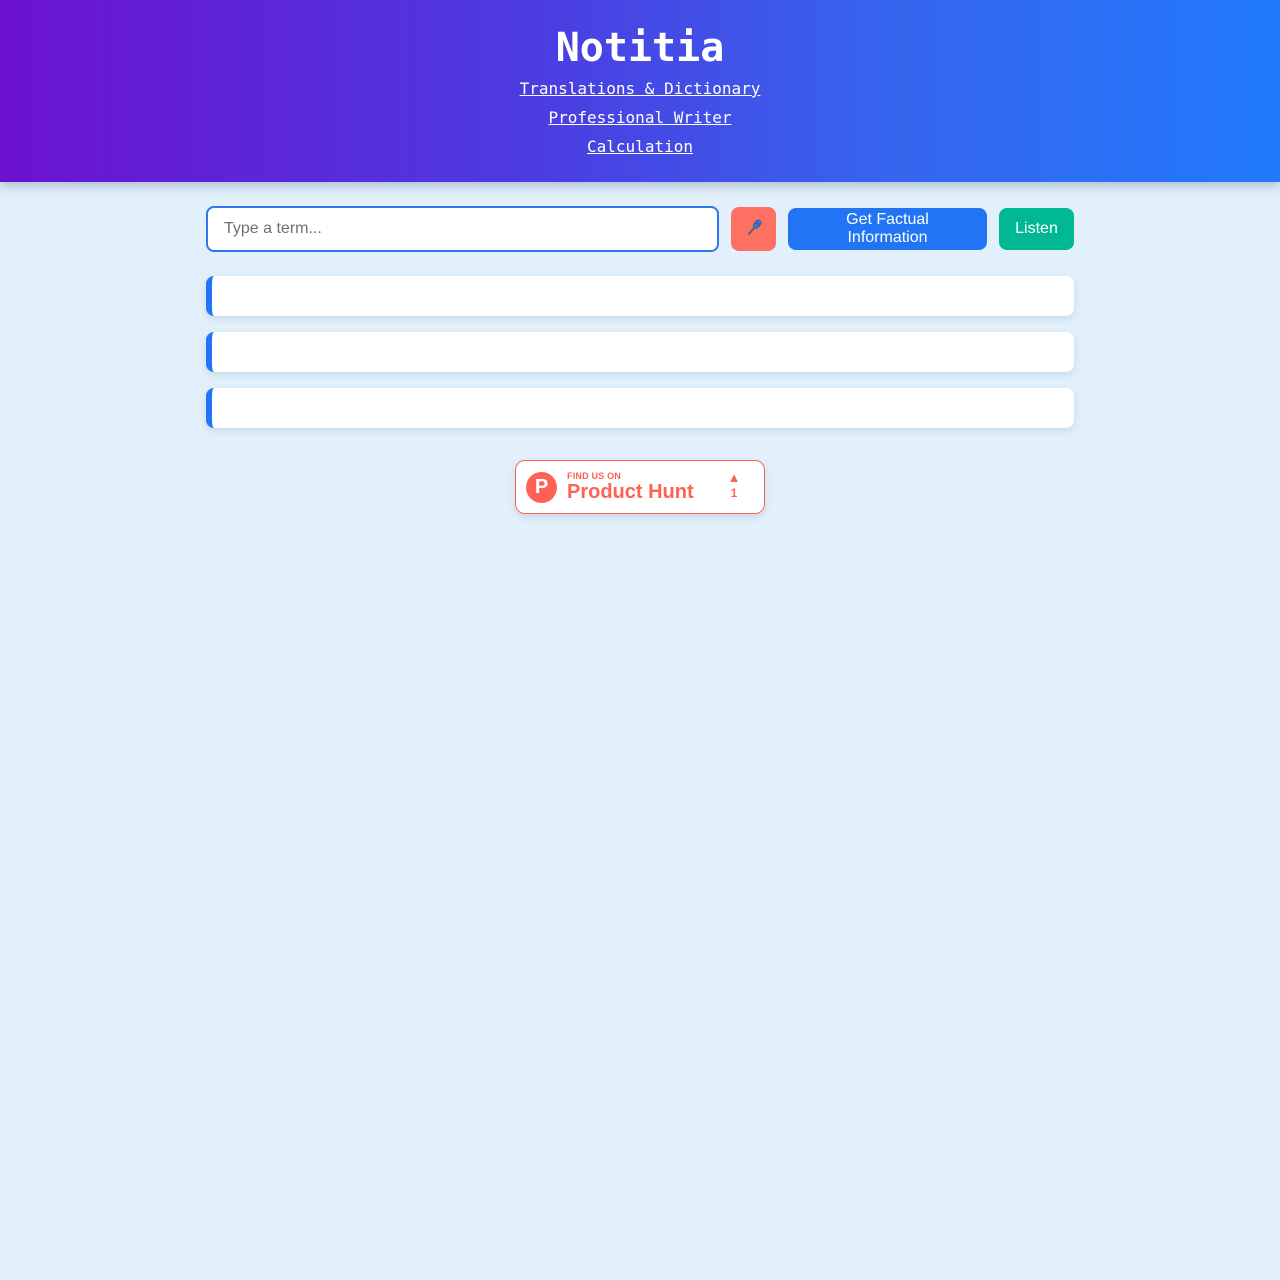 The height and width of the screenshot is (1280, 1280). What do you see at coordinates (640, 88) in the screenshot?
I see `nav-link-translations: Translations & Dictionary` at bounding box center [640, 88].